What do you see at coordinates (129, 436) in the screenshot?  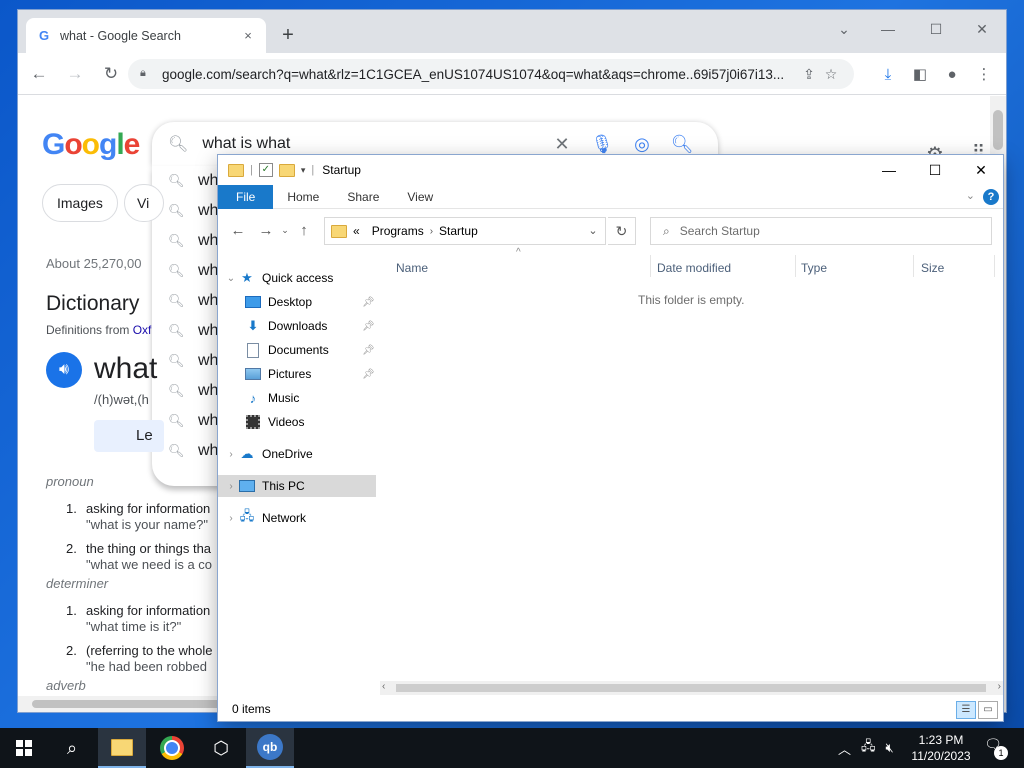 I see `learn-to-pronounce-button: Le` at bounding box center [129, 436].